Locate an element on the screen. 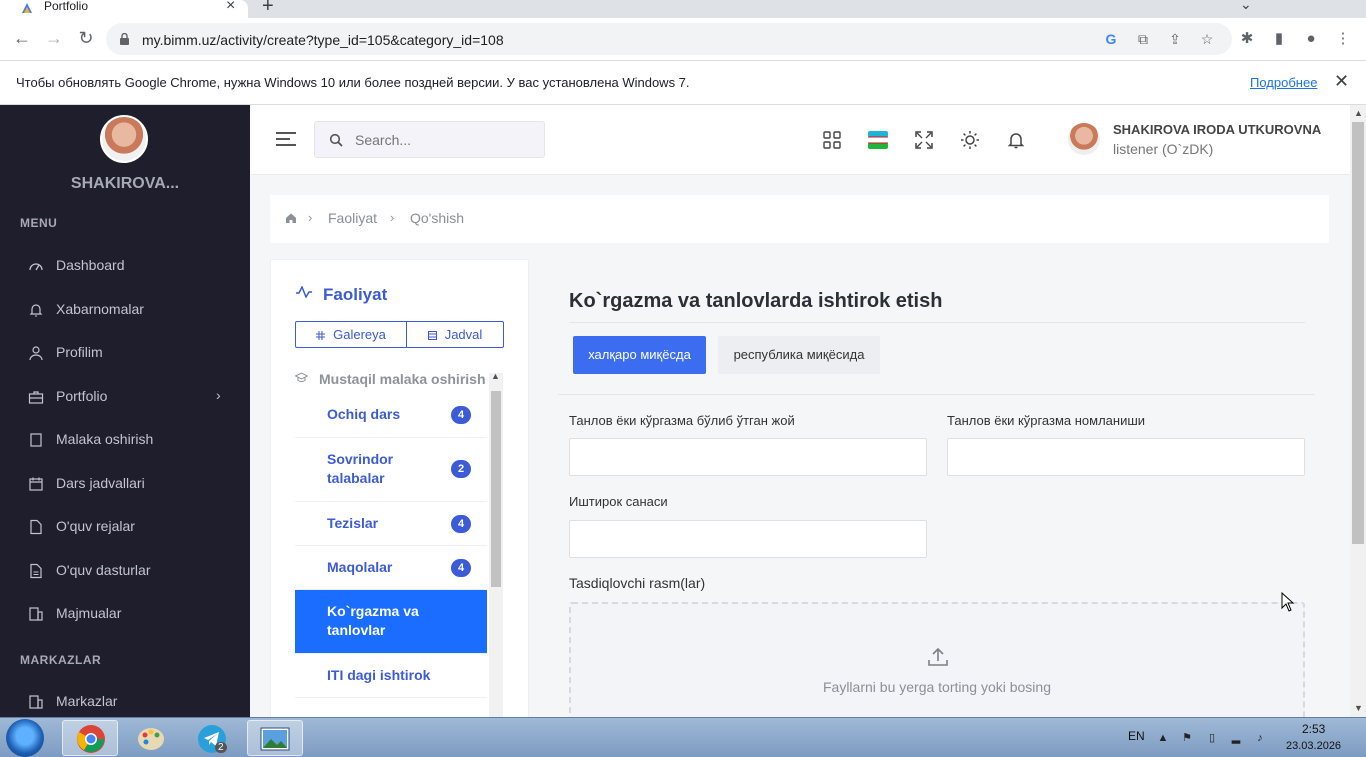  list-item: Ochiq dars 4 is located at coordinates (391, 415).